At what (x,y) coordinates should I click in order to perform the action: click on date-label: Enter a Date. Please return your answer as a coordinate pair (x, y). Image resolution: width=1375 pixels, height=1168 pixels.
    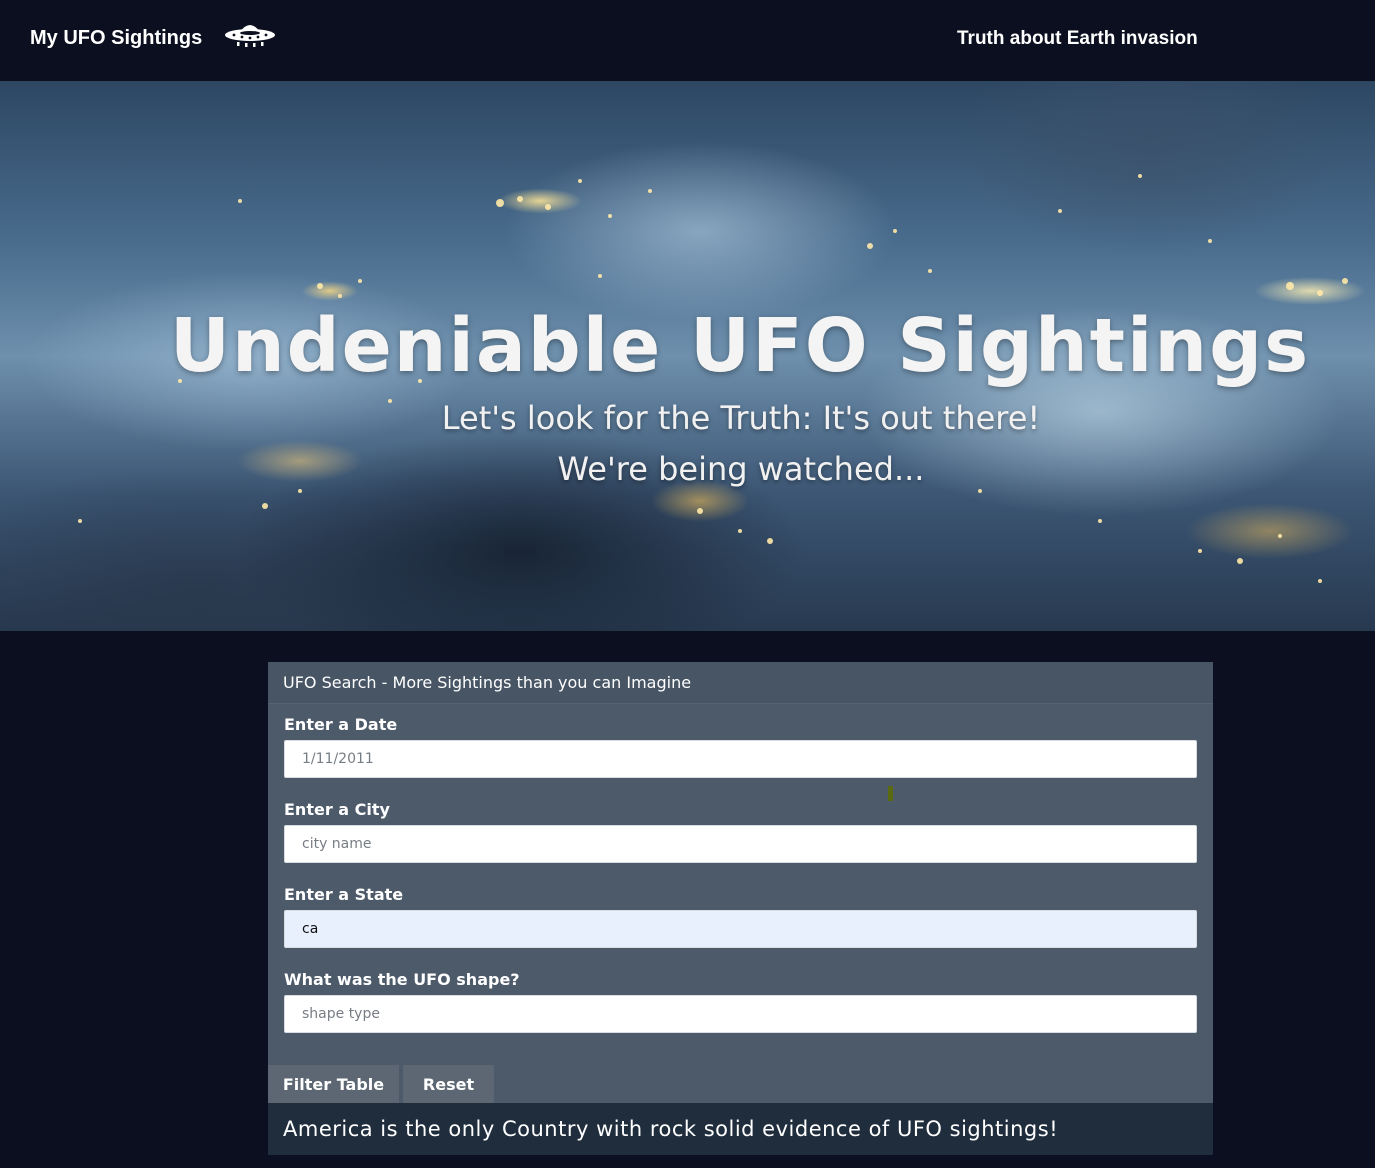
    Looking at the image, I should click on (341, 724).